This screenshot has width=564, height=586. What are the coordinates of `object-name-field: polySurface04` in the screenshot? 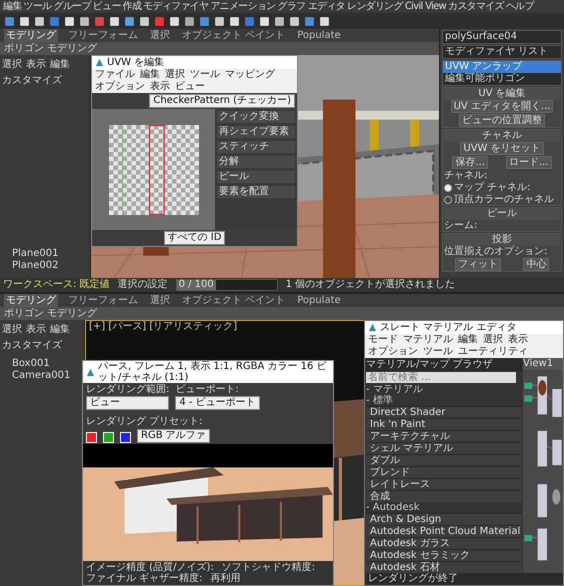 It's located at (502, 37).